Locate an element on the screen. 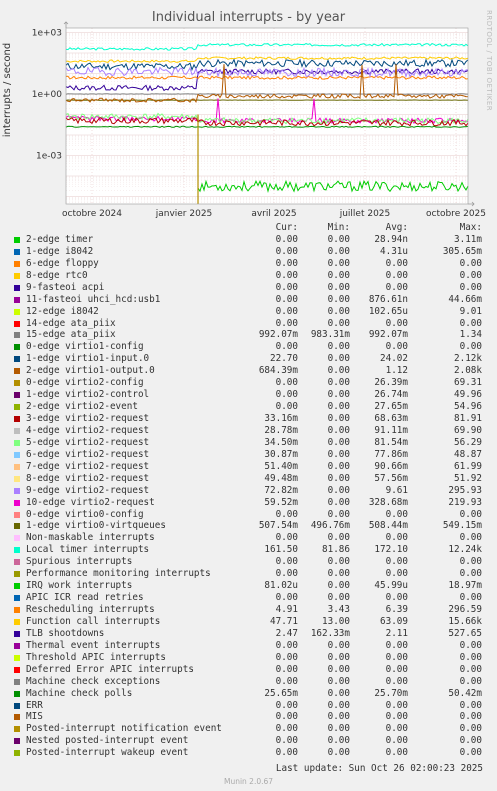 The image size is (497, 791). x-tick-label: janvier 2025 is located at coordinates (184, 214).